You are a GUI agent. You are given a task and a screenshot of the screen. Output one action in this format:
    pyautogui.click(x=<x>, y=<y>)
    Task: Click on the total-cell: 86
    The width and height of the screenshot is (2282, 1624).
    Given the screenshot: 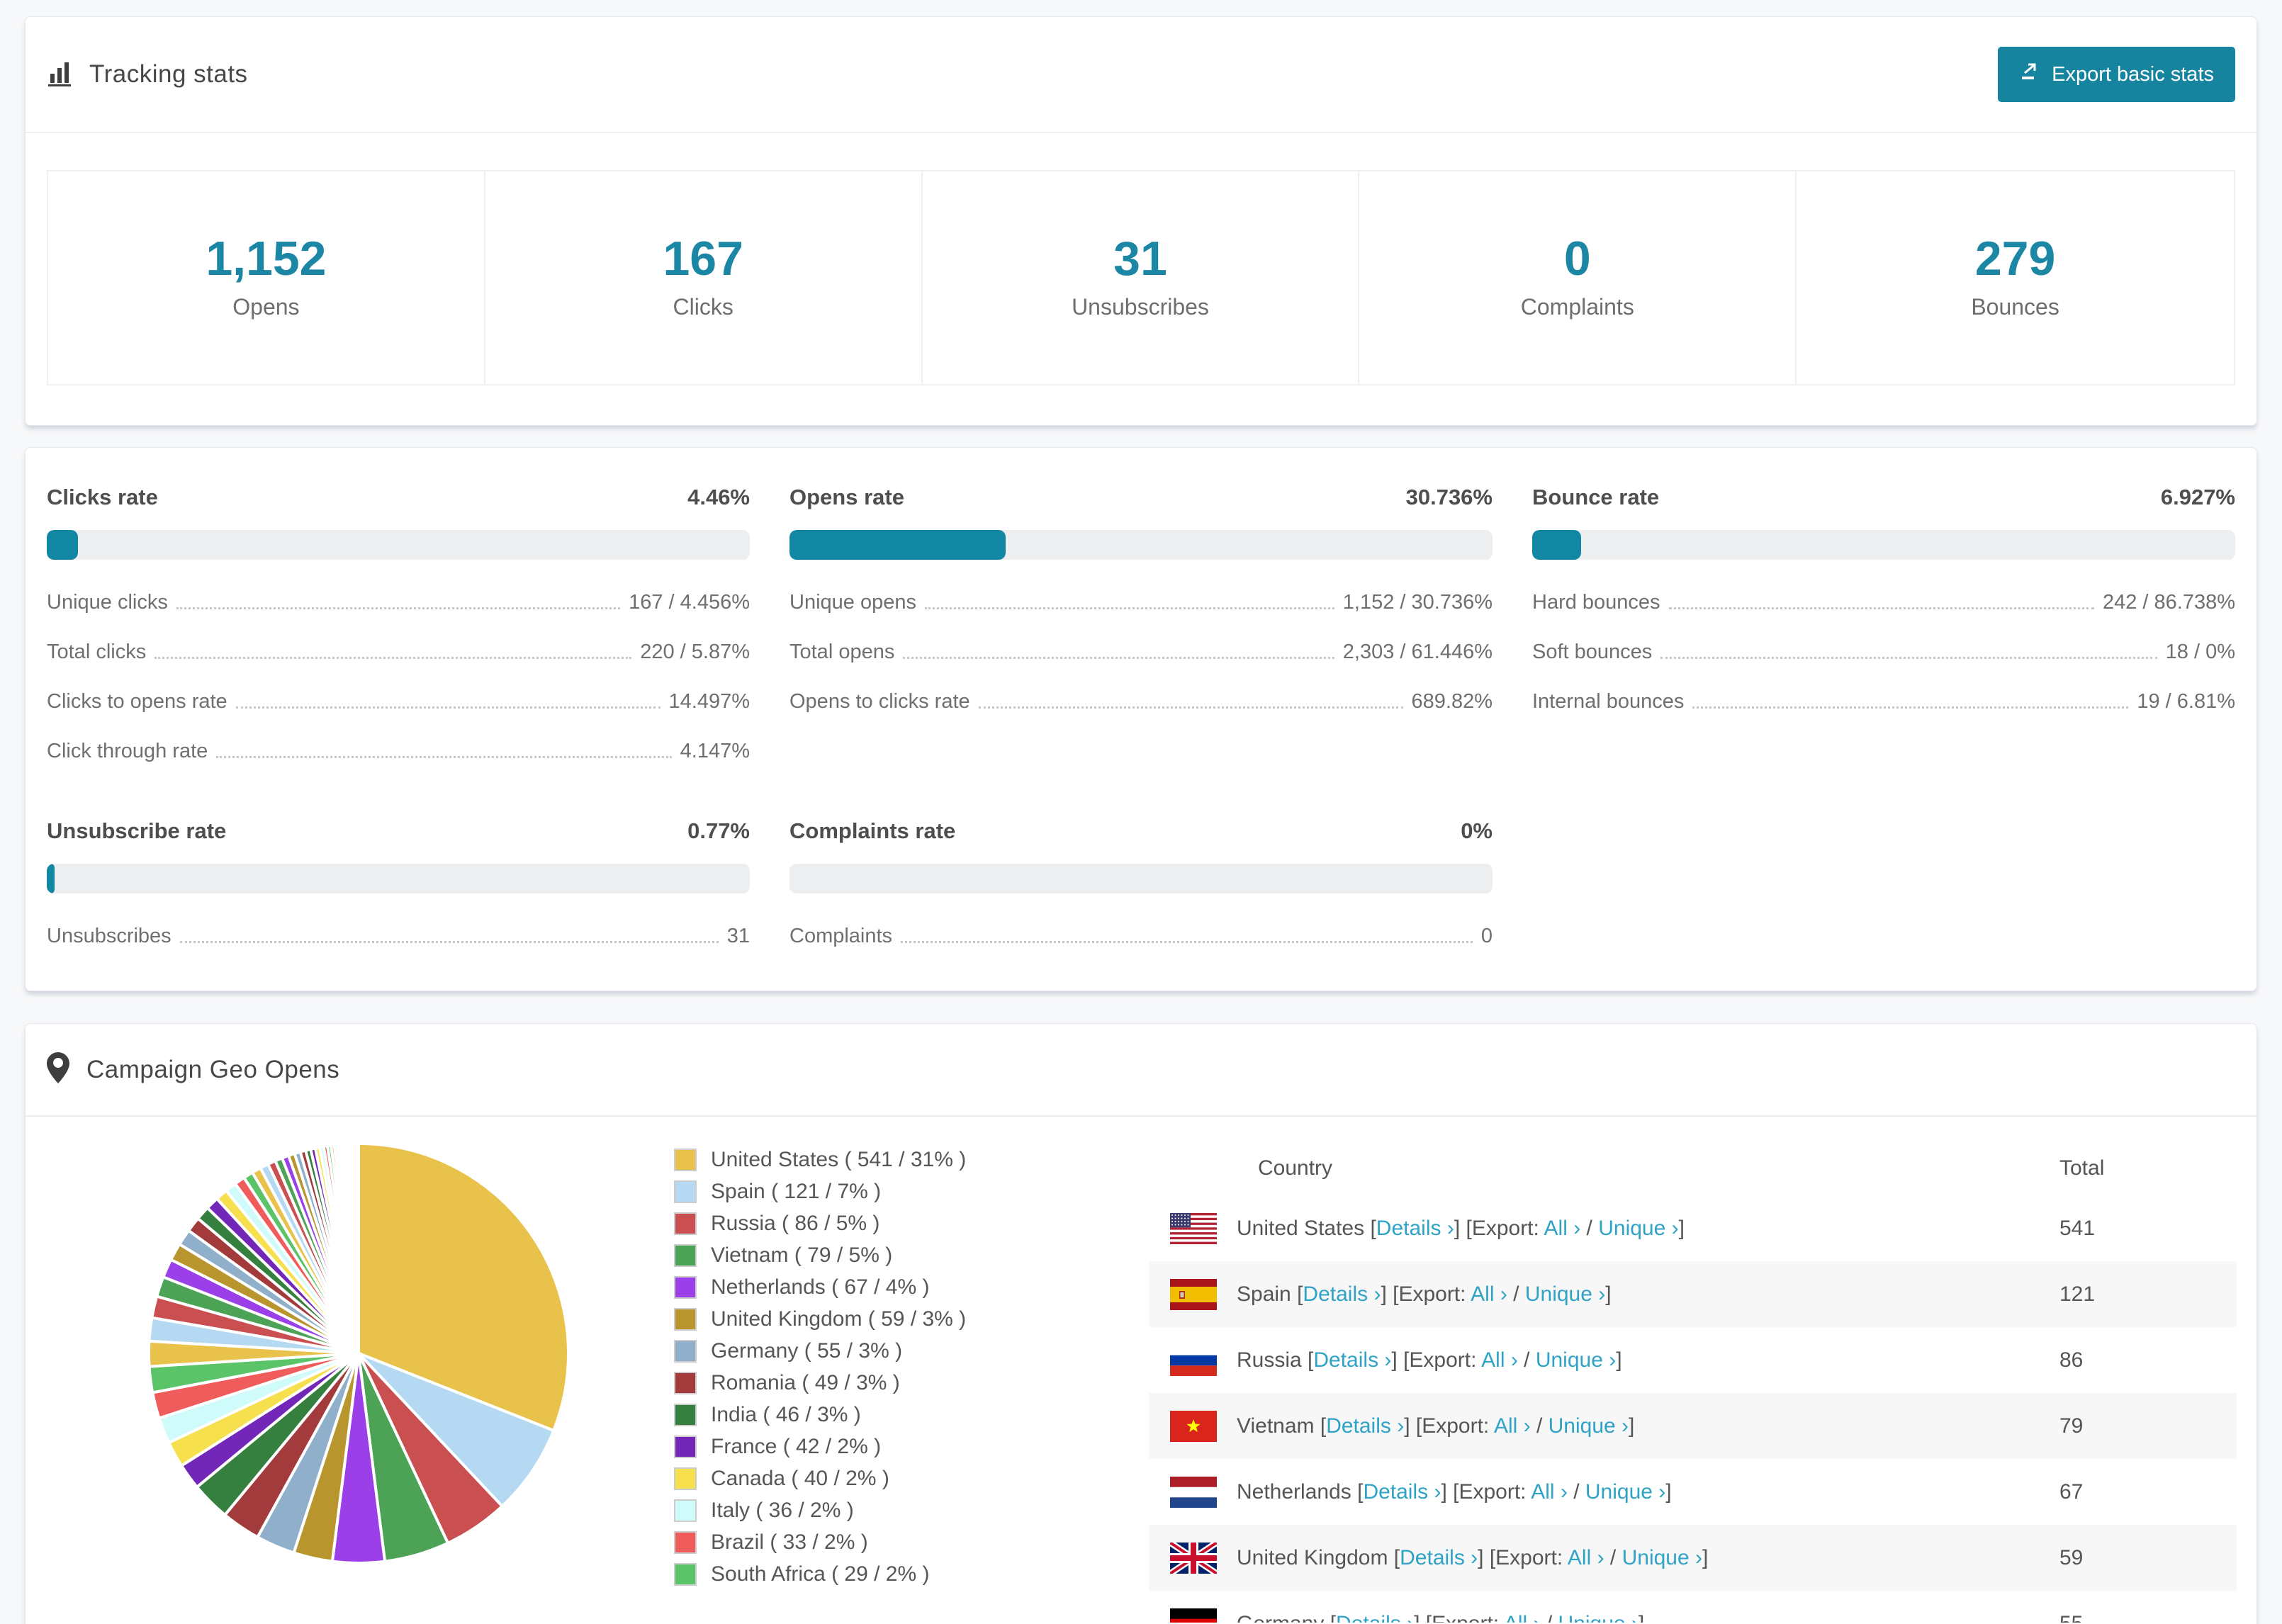 What is the action you would take?
    pyautogui.click(x=2071, y=1360)
    